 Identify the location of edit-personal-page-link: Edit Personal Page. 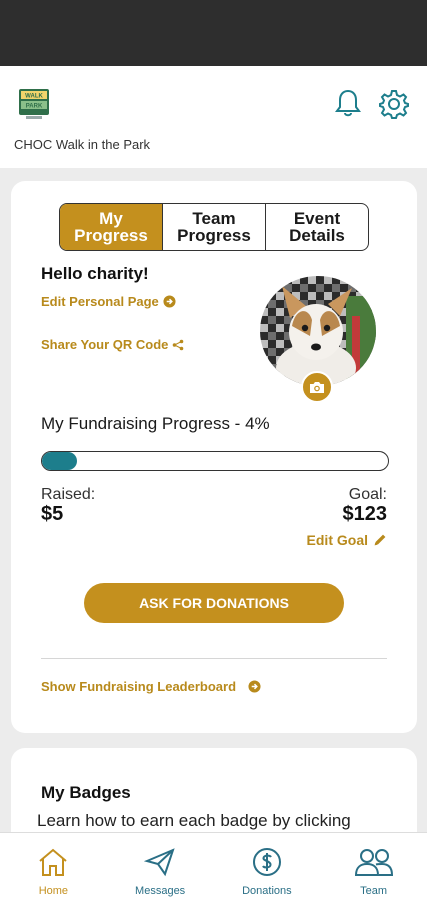
(108, 301).